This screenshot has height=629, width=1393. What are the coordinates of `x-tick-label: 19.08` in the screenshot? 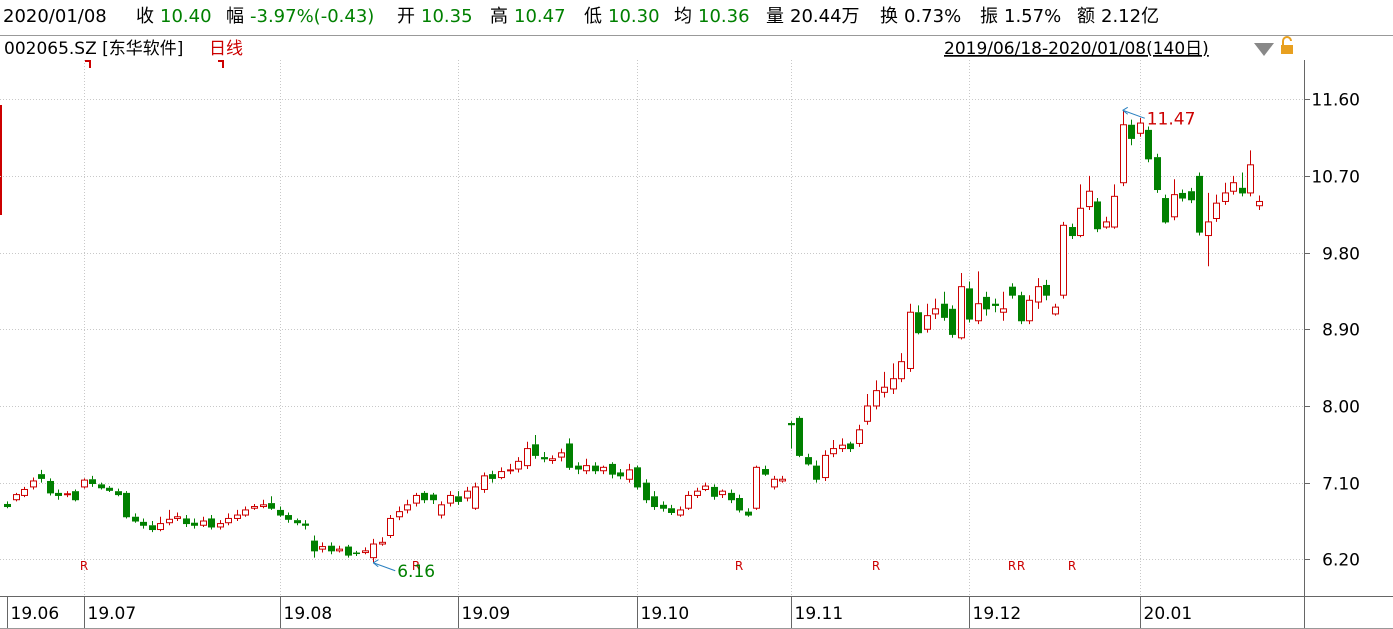 It's located at (308, 614).